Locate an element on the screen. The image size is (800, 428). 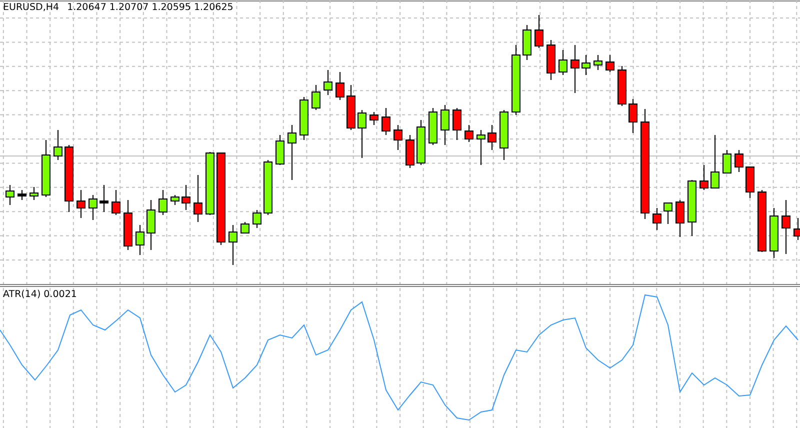
symbol-label: EURUSD,H4 is located at coordinates (31, 7).